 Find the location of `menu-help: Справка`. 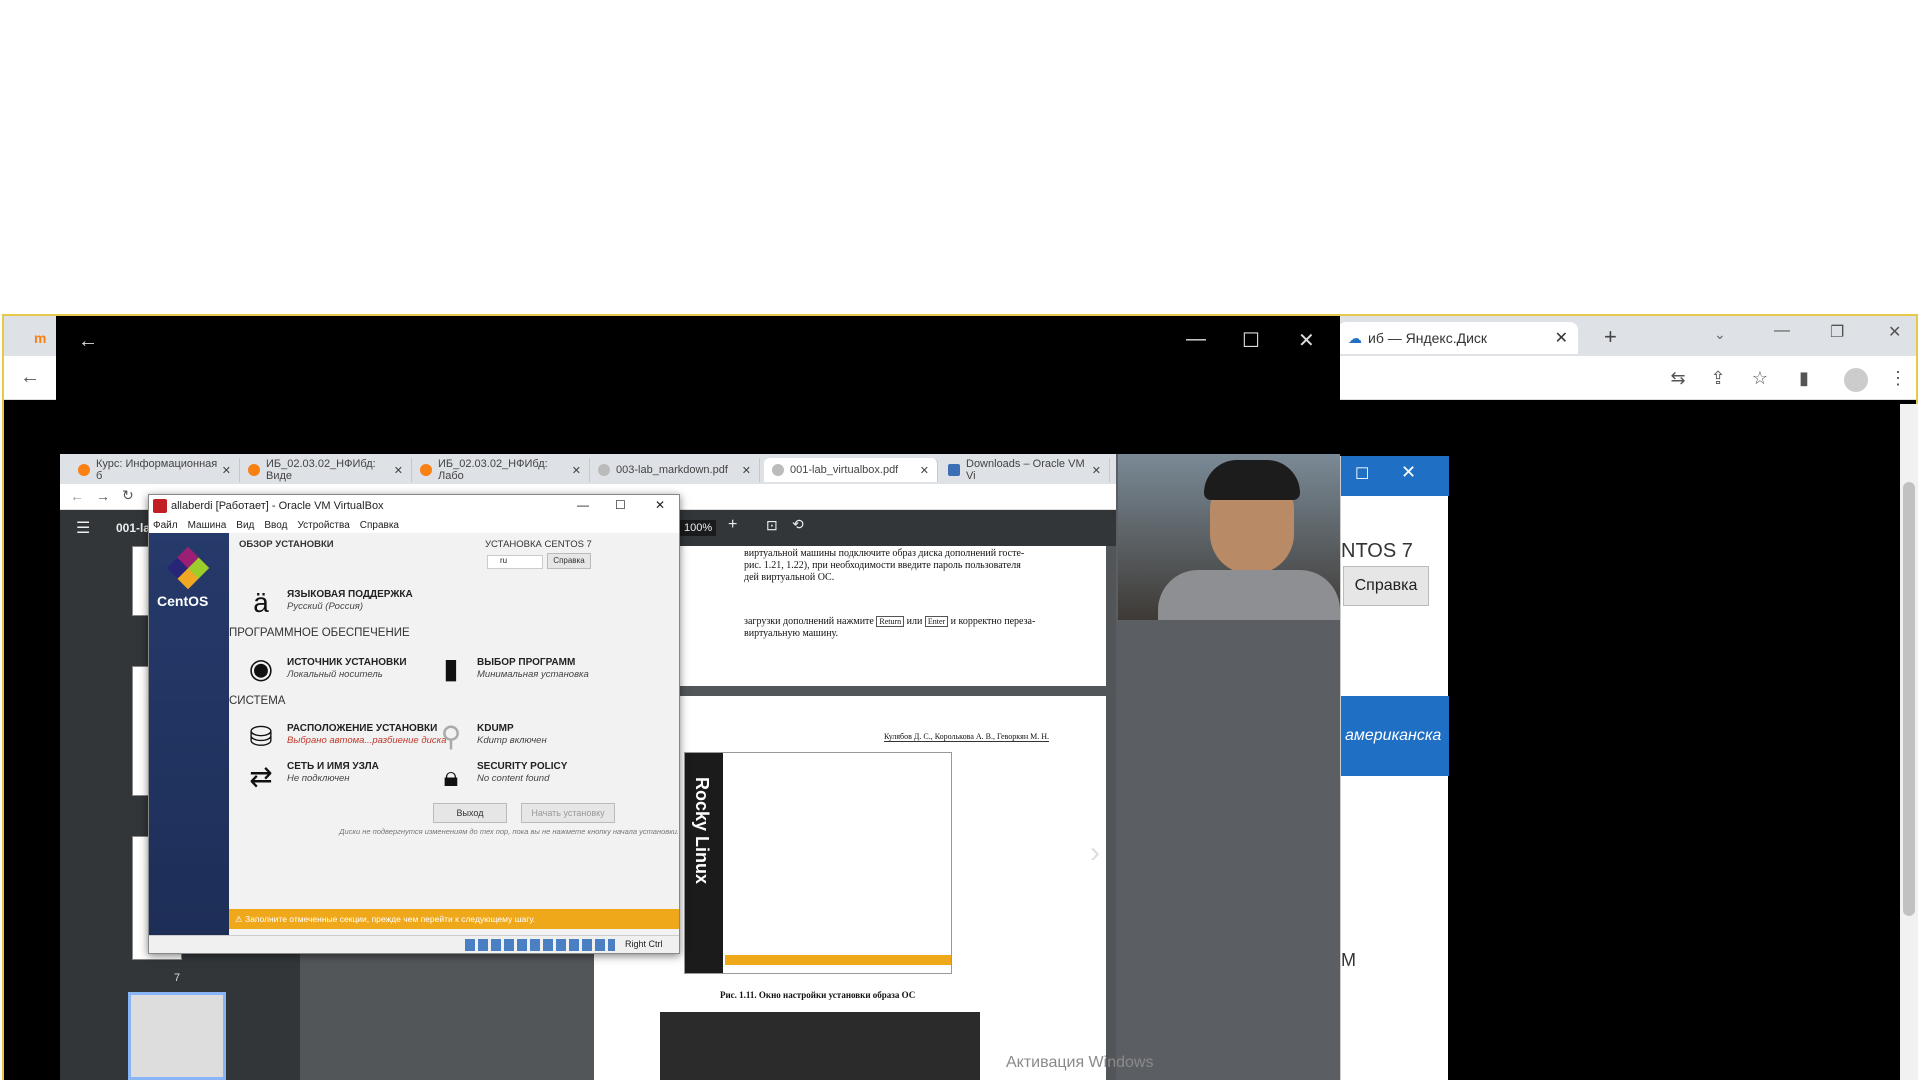

menu-help: Справка is located at coordinates (379, 525).